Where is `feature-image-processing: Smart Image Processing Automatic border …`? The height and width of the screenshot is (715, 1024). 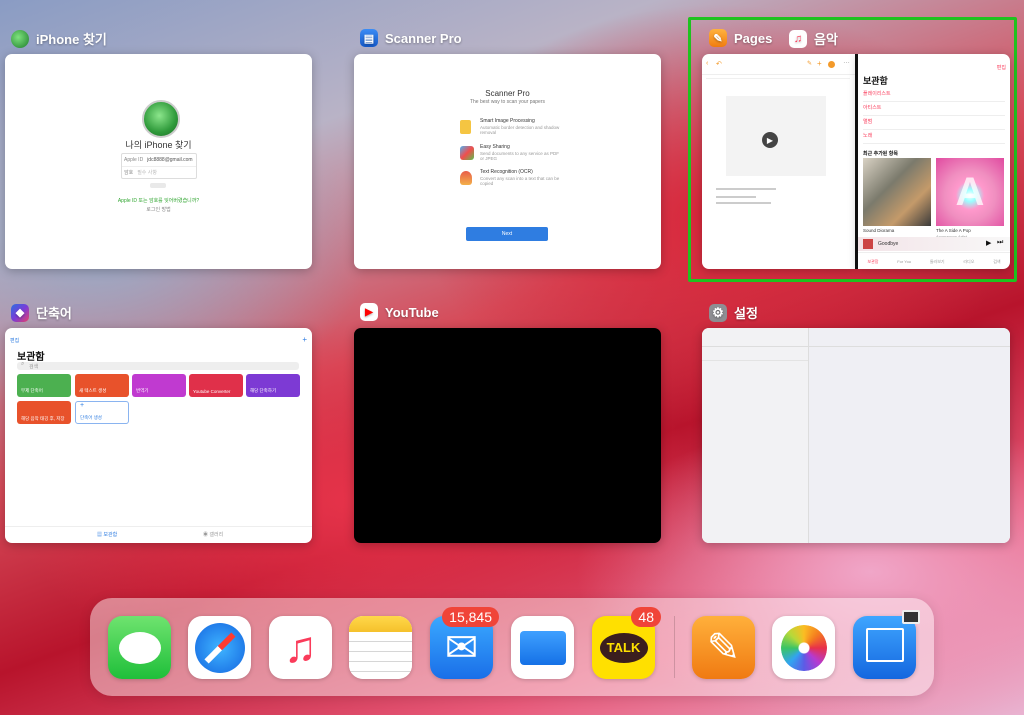 feature-image-processing: Smart Image Processing Automatic border … is located at coordinates (515, 129).